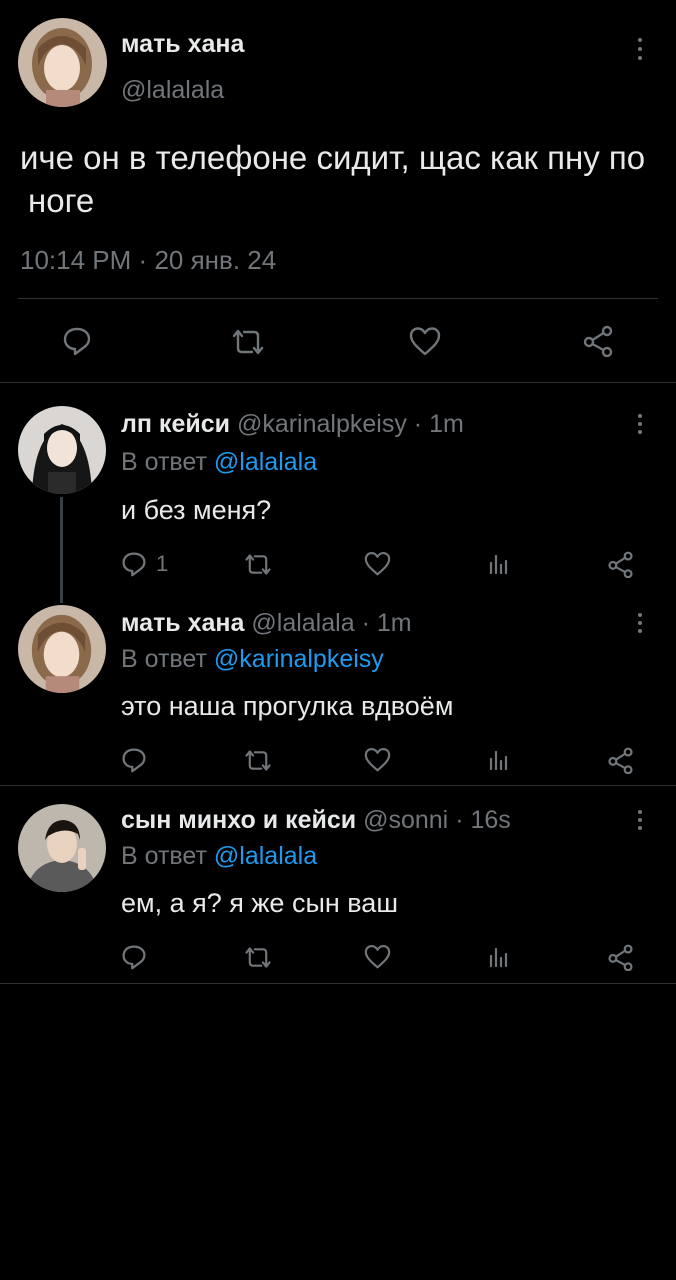 The image size is (676, 1280). Describe the element at coordinates (259, 903) in the screenshot. I see `tweet-text: ем, а я? я же сын ваш` at that location.